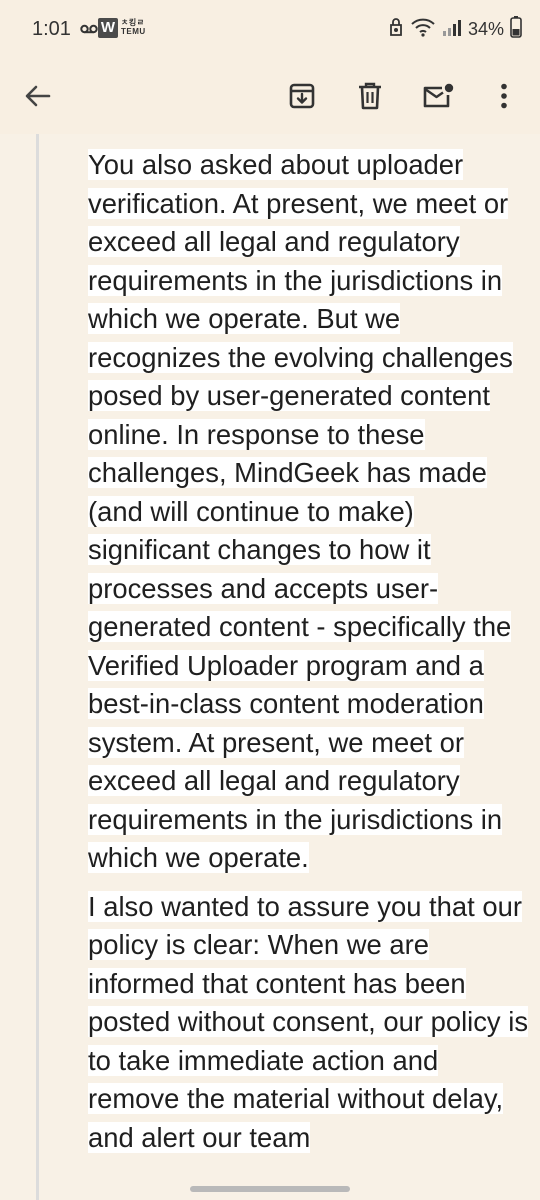  Describe the element at coordinates (423, 29) in the screenshot. I see `wifi-icon` at that location.